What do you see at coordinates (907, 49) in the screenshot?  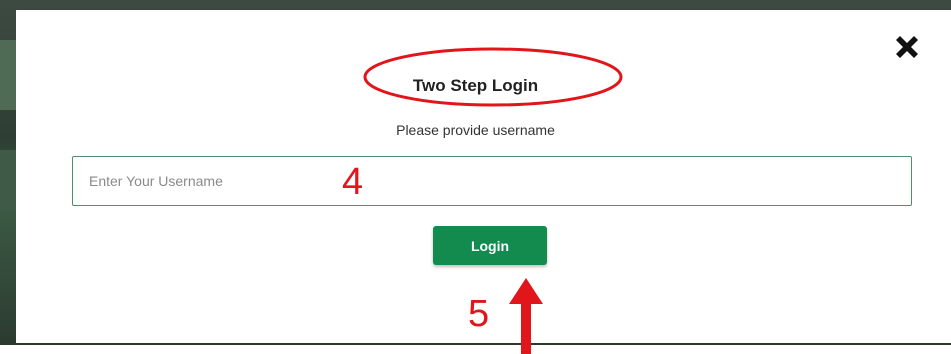 I see `close-icon` at bounding box center [907, 49].